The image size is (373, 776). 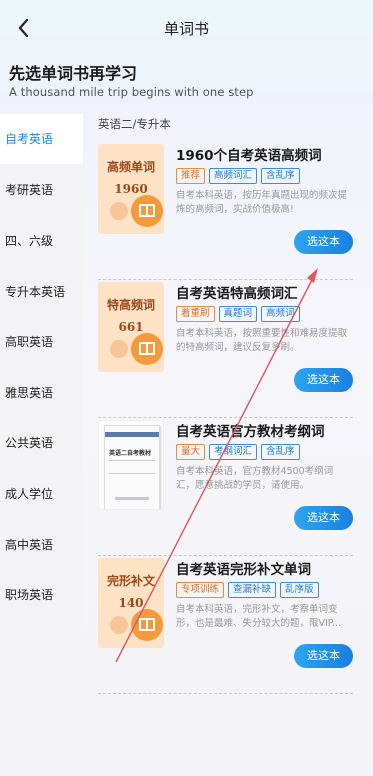 I want to click on sidebar-item-zhuanshengben: 专升本英语, so click(x=41, y=292).